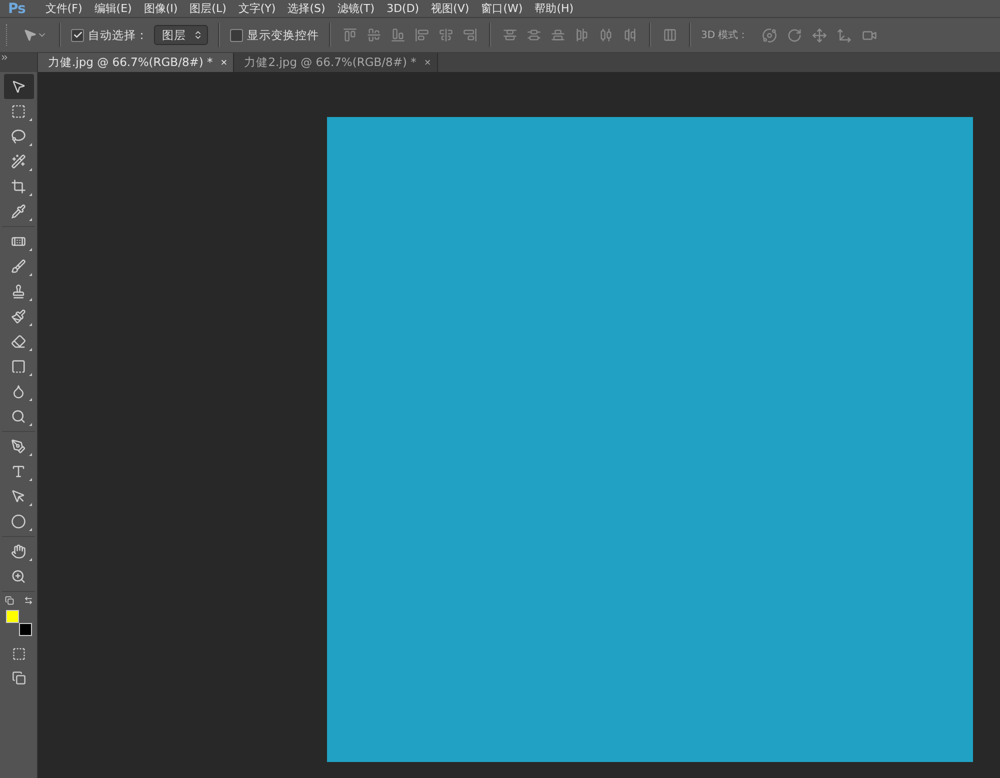  I want to click on auto-select-label: 自动选择：, so click(118, 35).